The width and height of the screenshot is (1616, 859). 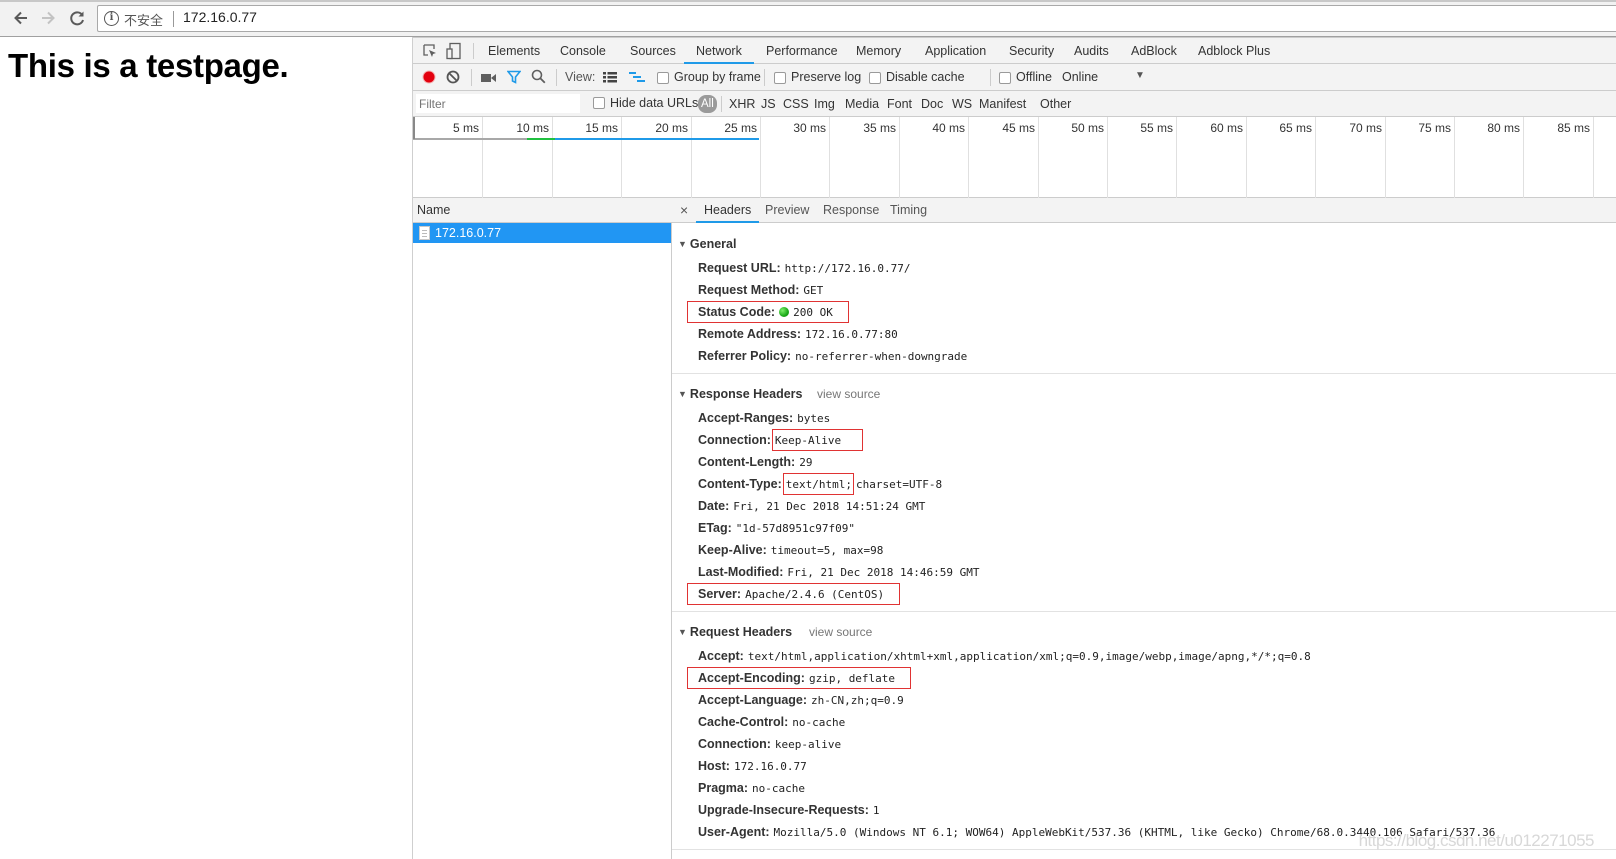 What do you see at coordinates (741, 632) in the screenshot?
I see `section-title: Request Headers` at bounding box center [741, 632].